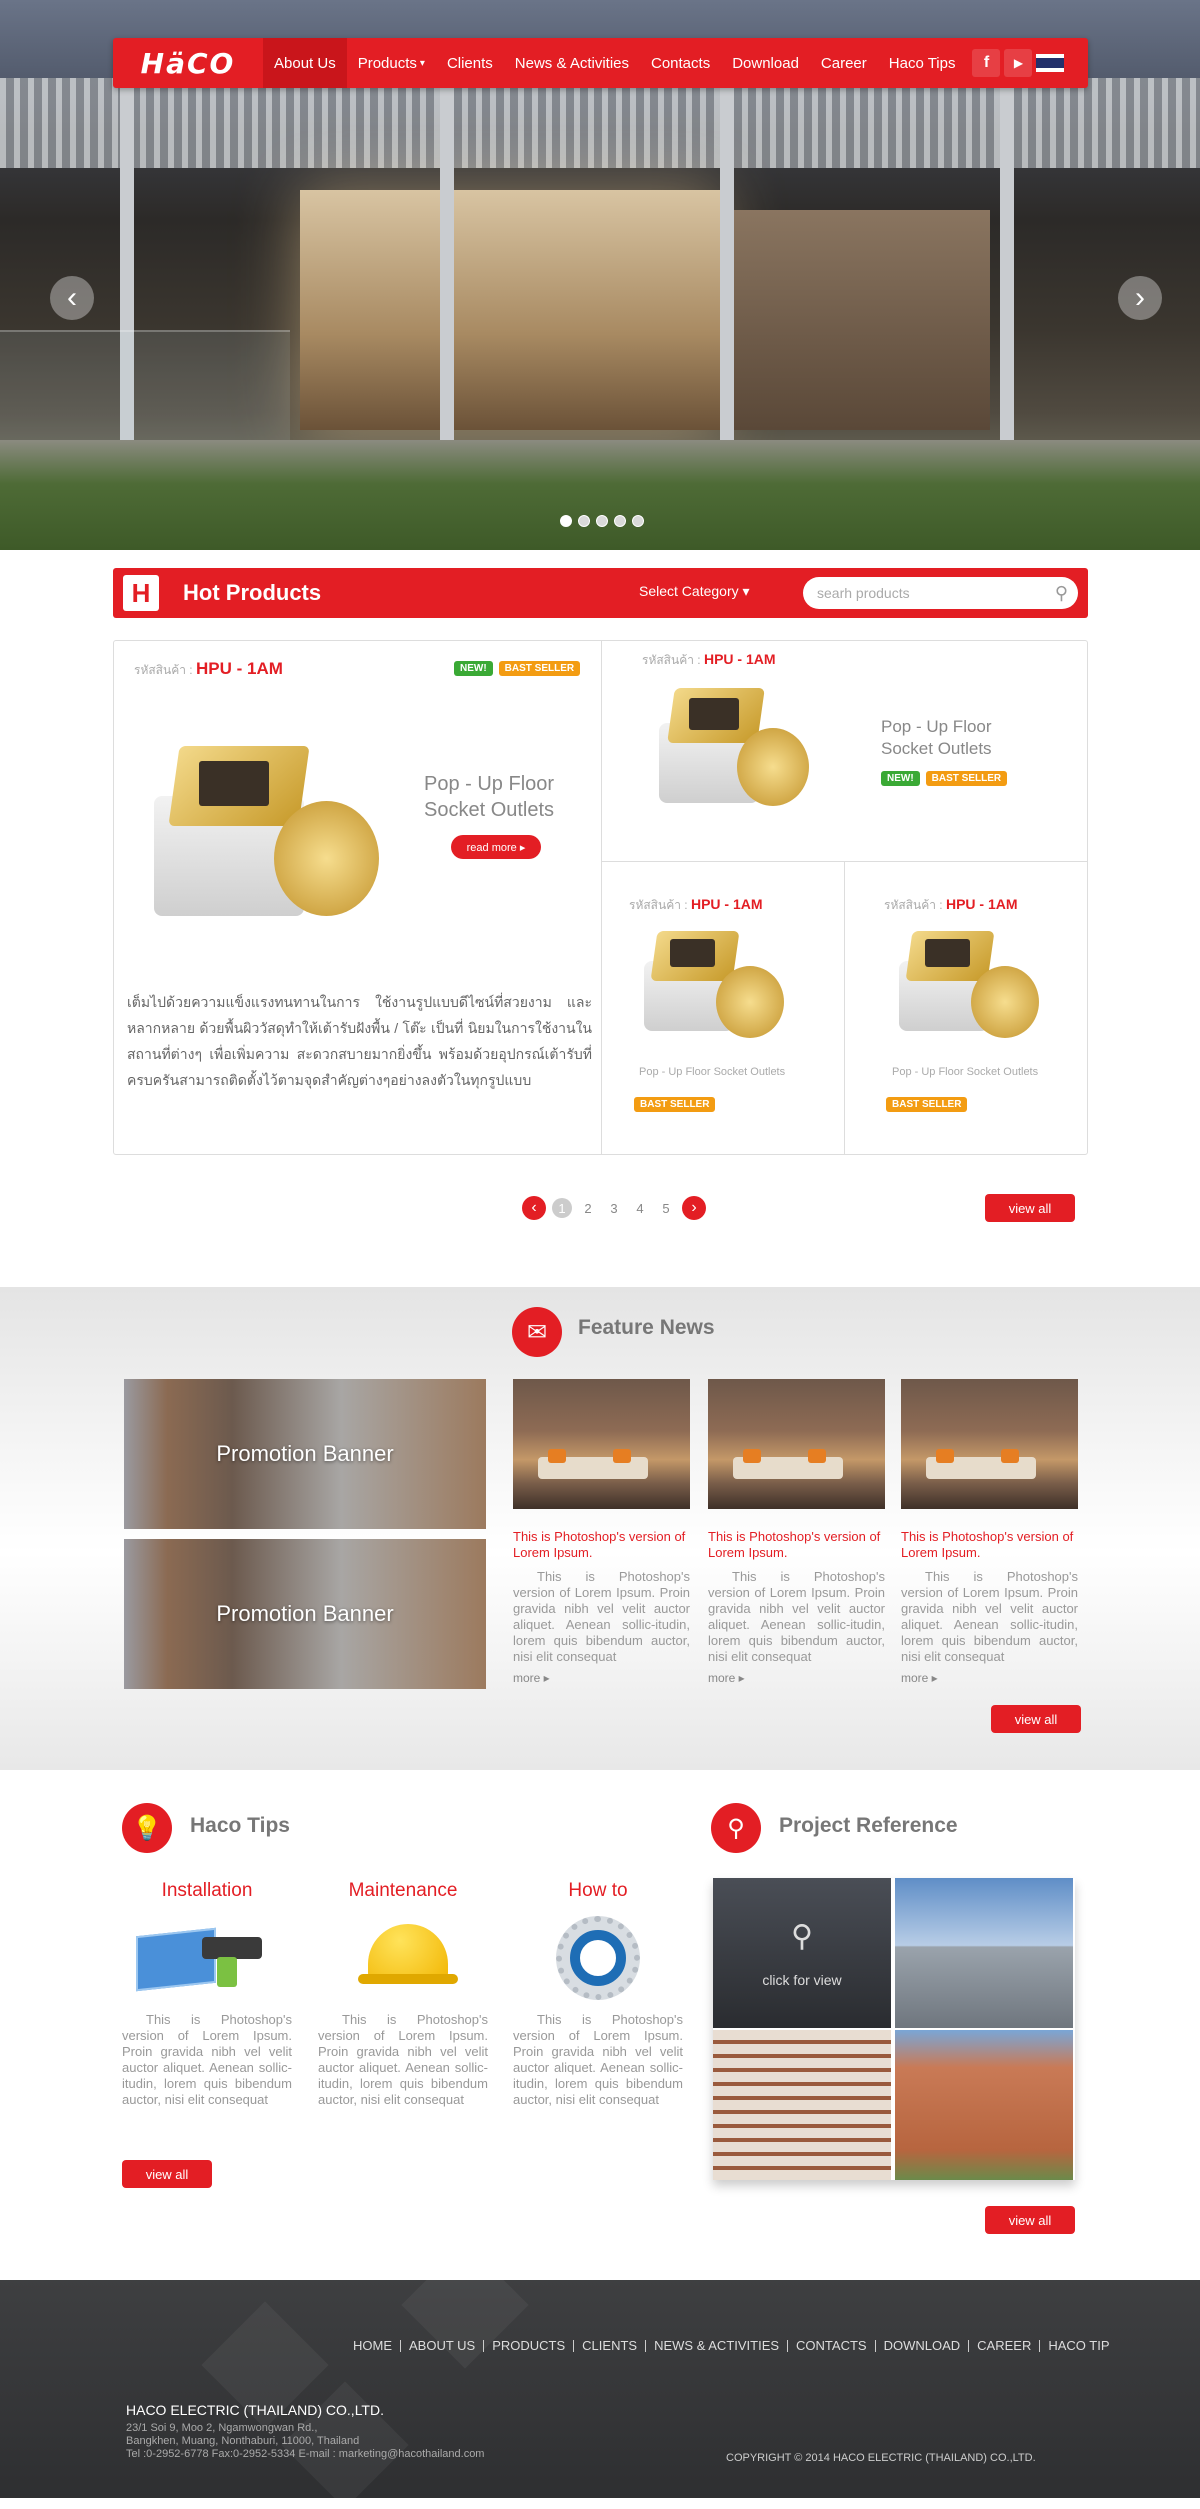  What do you see at coordinates (562, 1208) in the screenshot?
I see `pager-page: 1` at bounding box center [562, 1208].